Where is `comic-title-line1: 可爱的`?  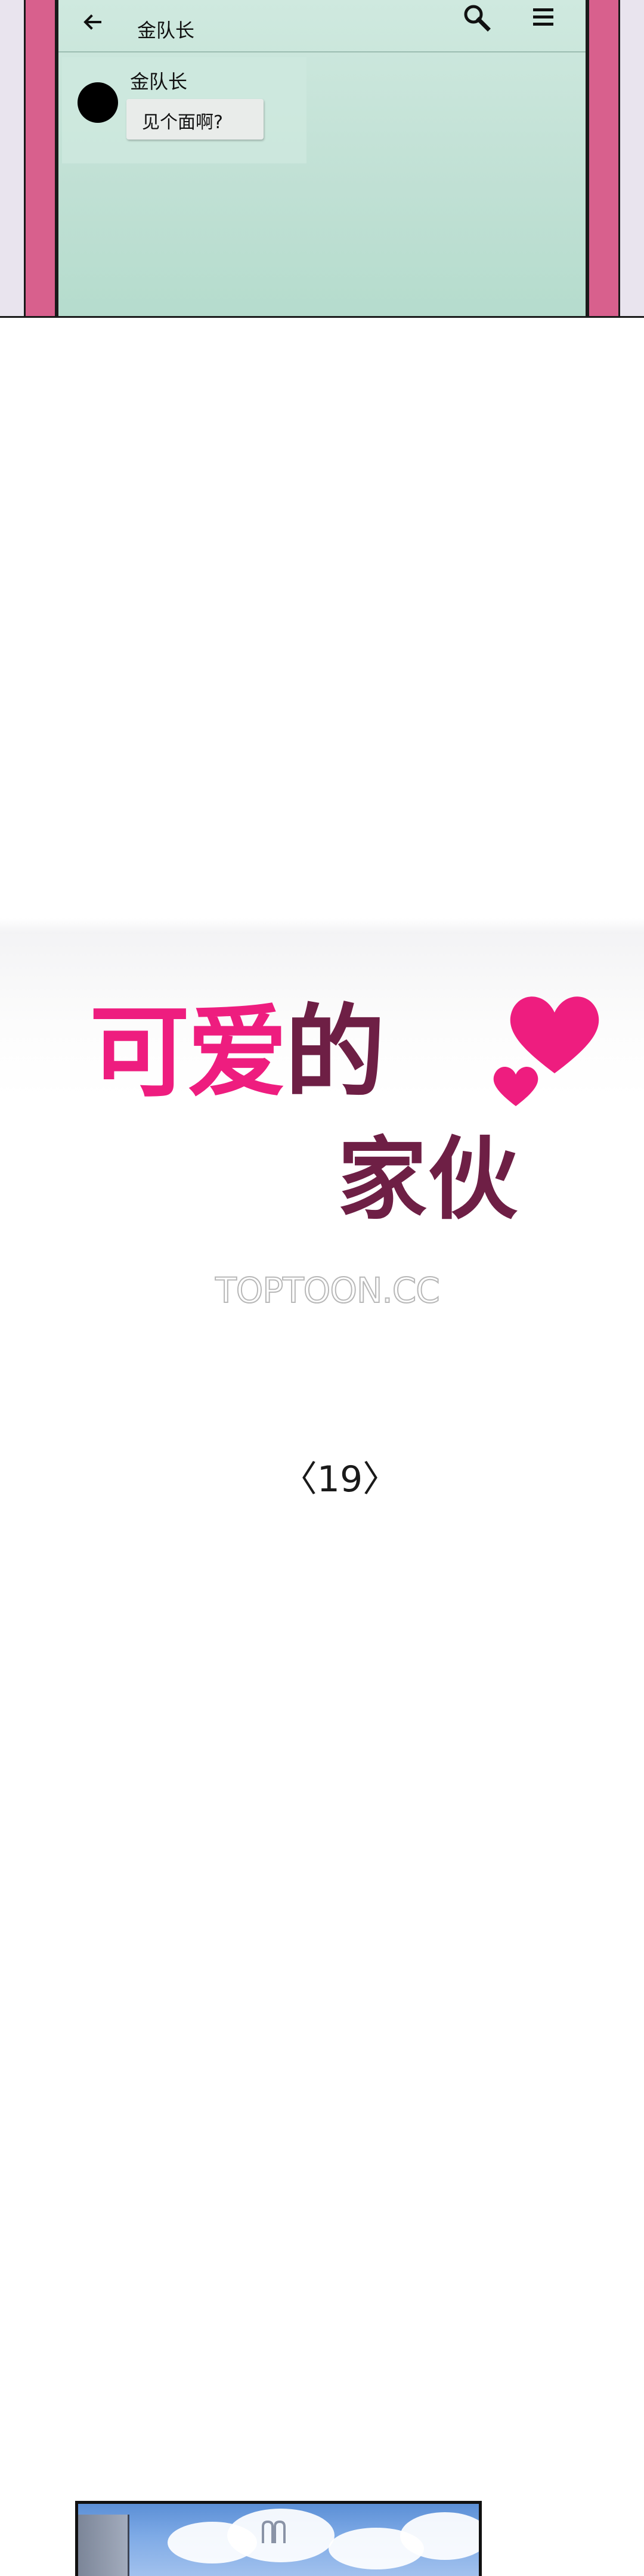
comic-title-line1: 可爱的 is located at coordinates (237, 1051).